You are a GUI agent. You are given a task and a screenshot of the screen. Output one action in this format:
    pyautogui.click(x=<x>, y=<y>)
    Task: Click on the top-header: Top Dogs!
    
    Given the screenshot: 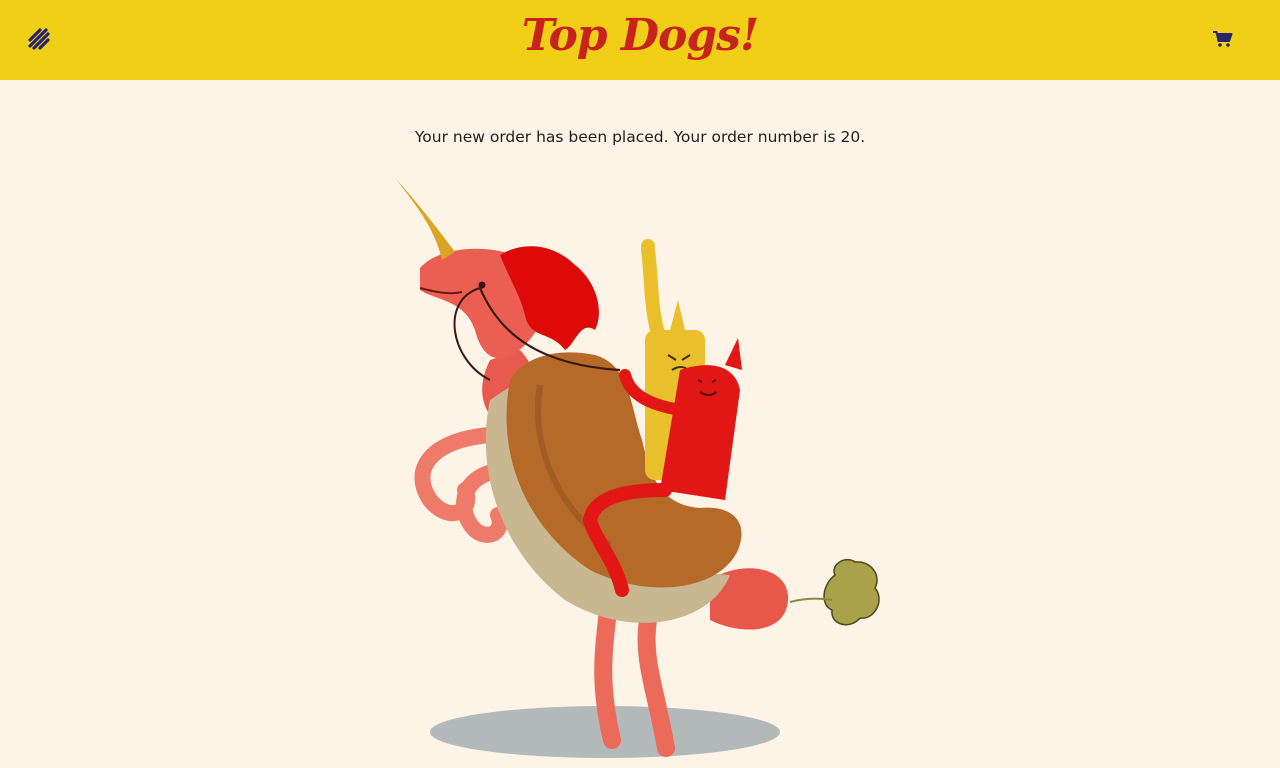 What is the action you would take?
    pyautogui.click(x=640, y=40)
    